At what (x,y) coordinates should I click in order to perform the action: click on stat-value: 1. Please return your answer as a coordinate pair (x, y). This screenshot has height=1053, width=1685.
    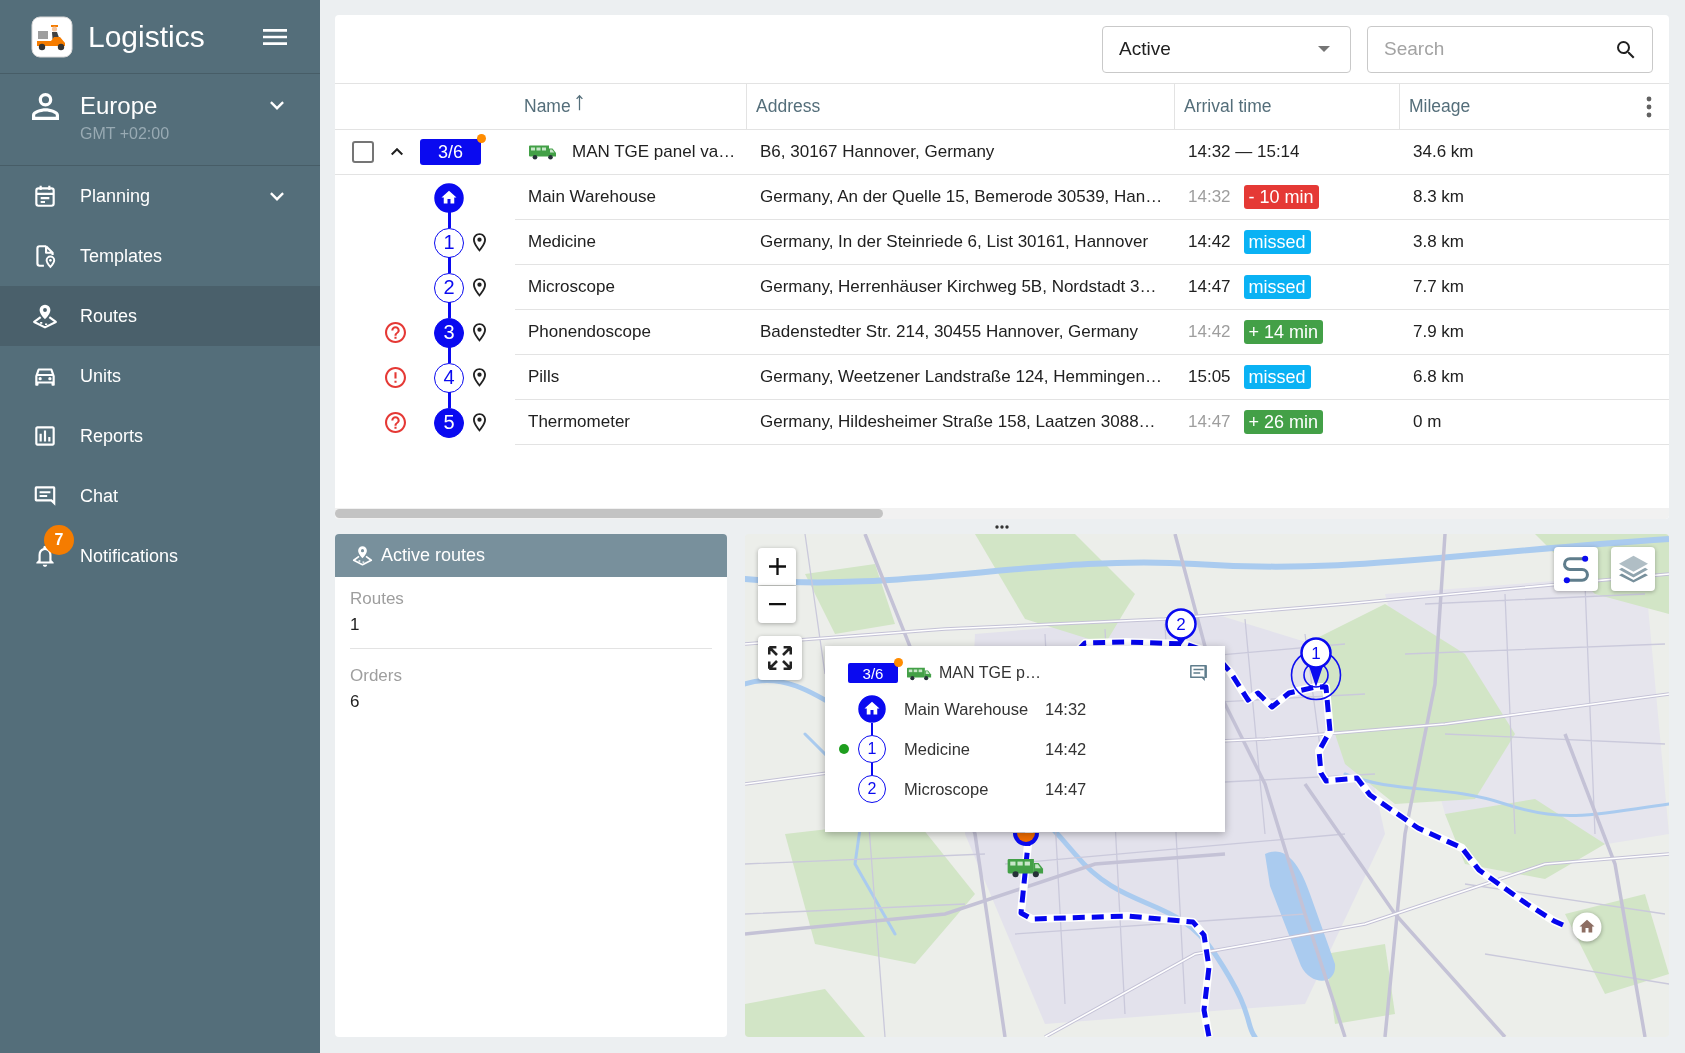
    Looking at the image, I should click on (355, 625).